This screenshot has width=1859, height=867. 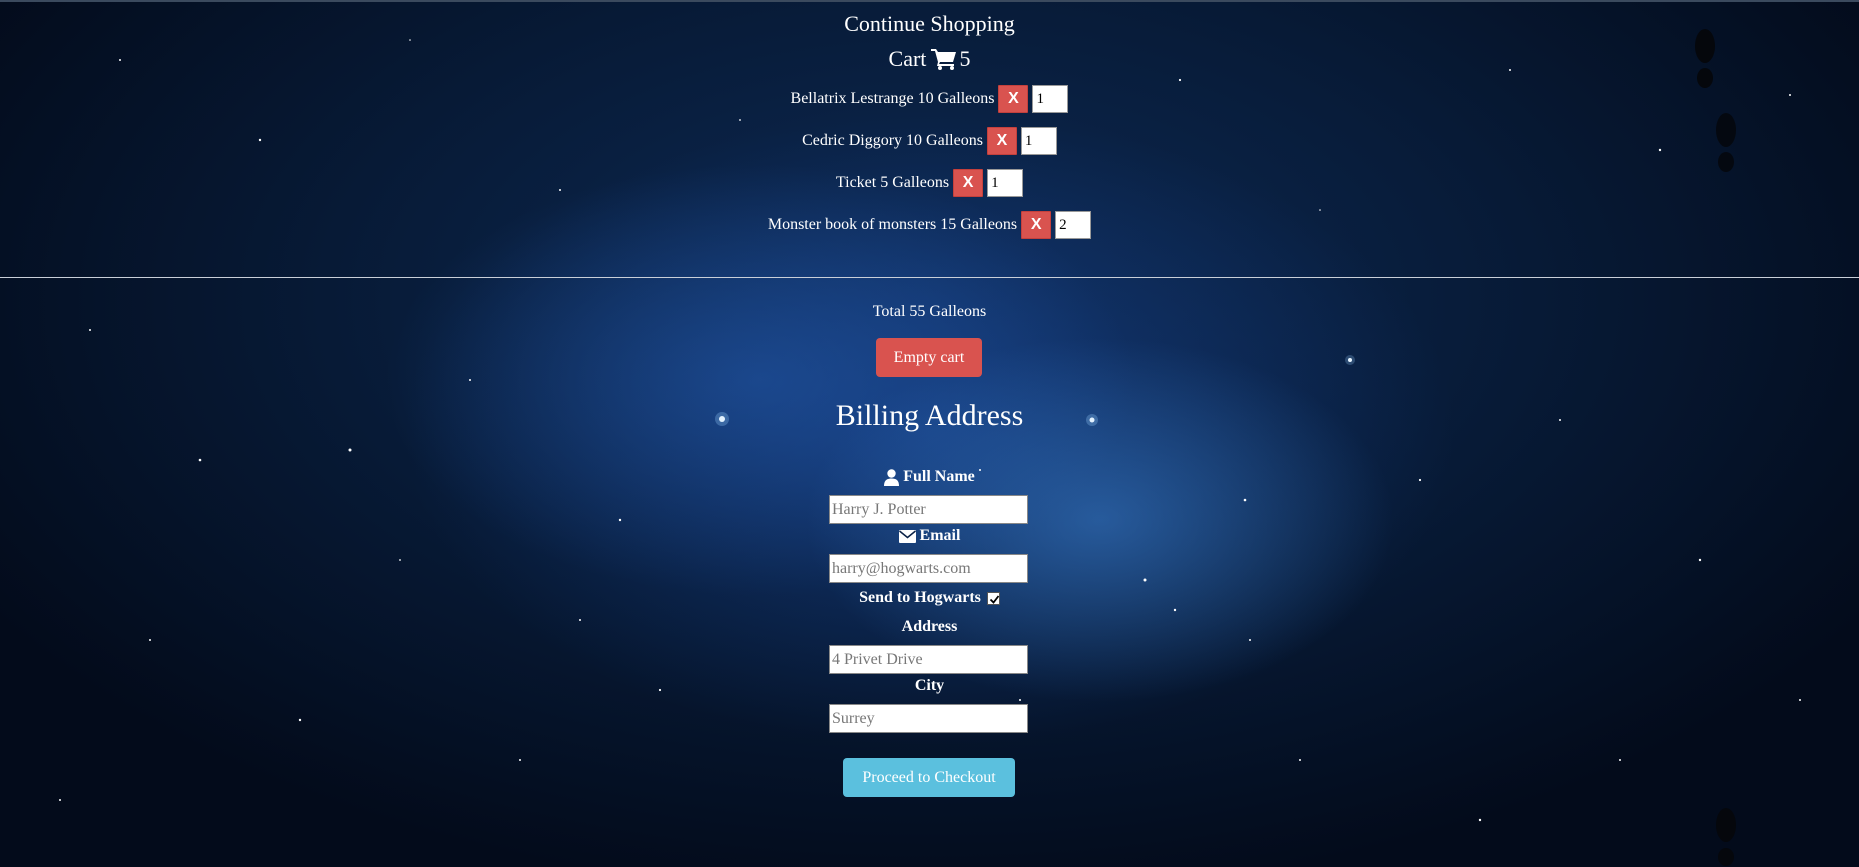 I want to click on footprint-icon, so click(x=1726, y=837).